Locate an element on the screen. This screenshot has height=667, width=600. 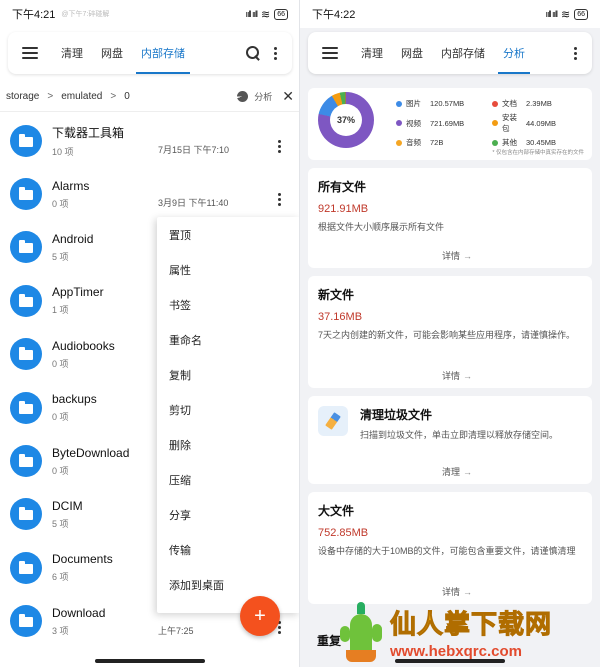
menu-item-rename: 重命名 is located at coordinates (228, 339).